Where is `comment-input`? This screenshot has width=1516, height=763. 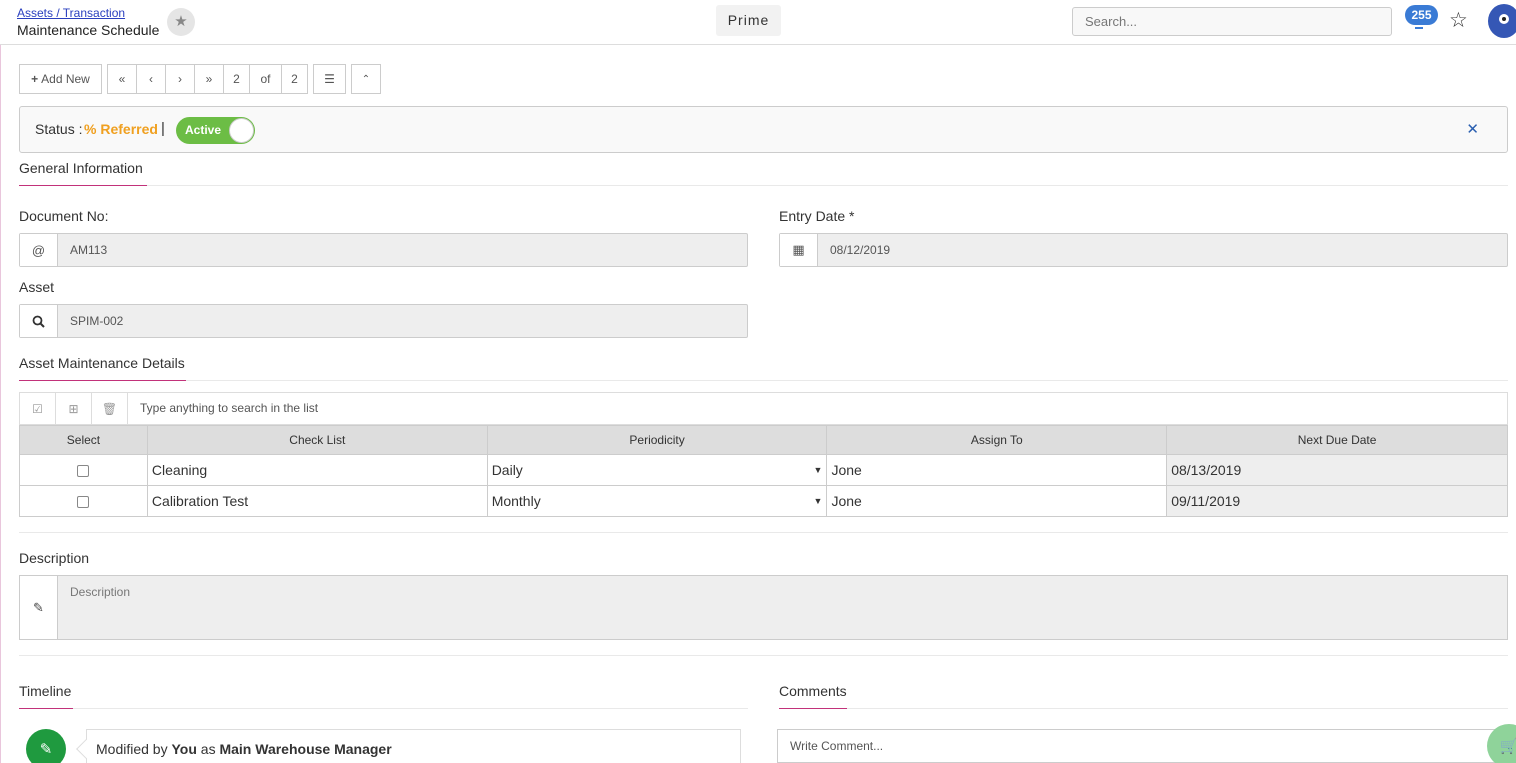
comment-input is located at coordinates (1142, 746).